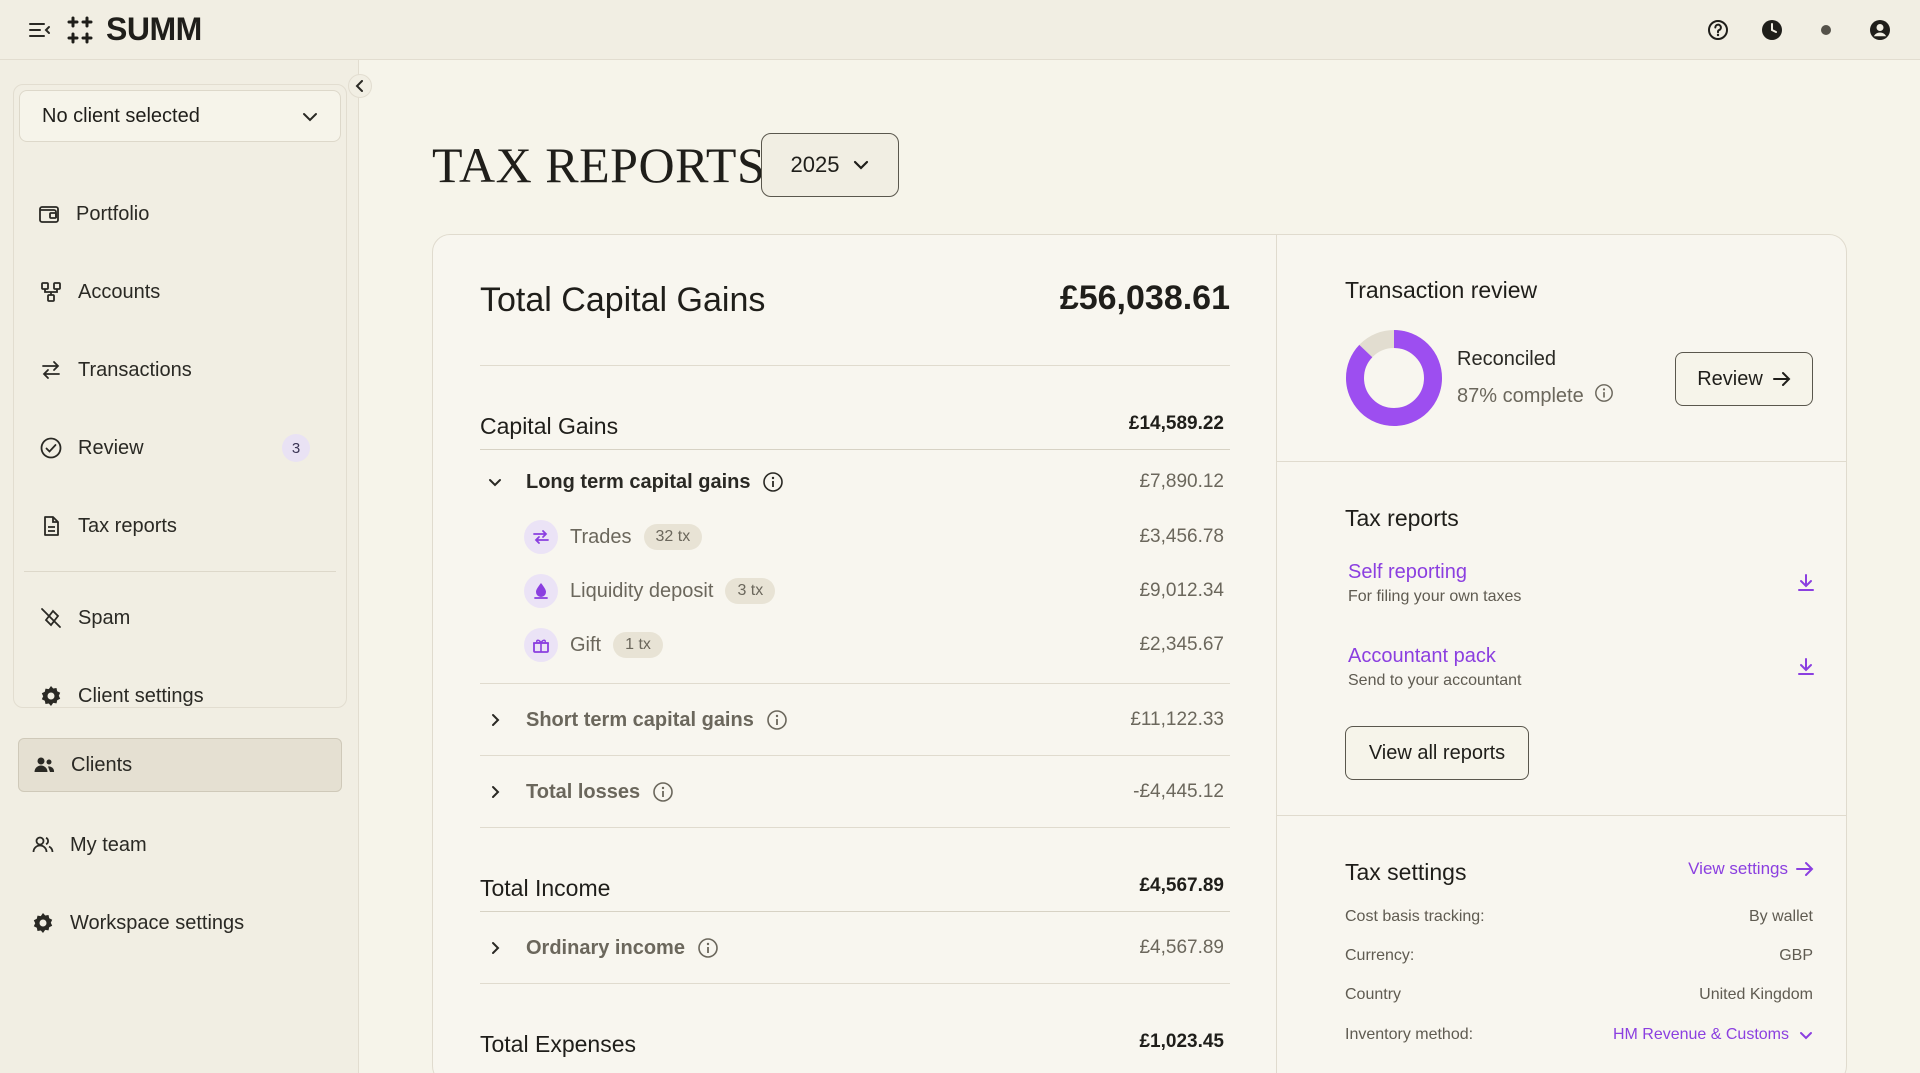 Image resolution: width=1920 pixels, height=1073 pixels. Describe the element at coordinates (1181, 644) in the screenshot. I see `subitem-value: £2,345.67` at that location.